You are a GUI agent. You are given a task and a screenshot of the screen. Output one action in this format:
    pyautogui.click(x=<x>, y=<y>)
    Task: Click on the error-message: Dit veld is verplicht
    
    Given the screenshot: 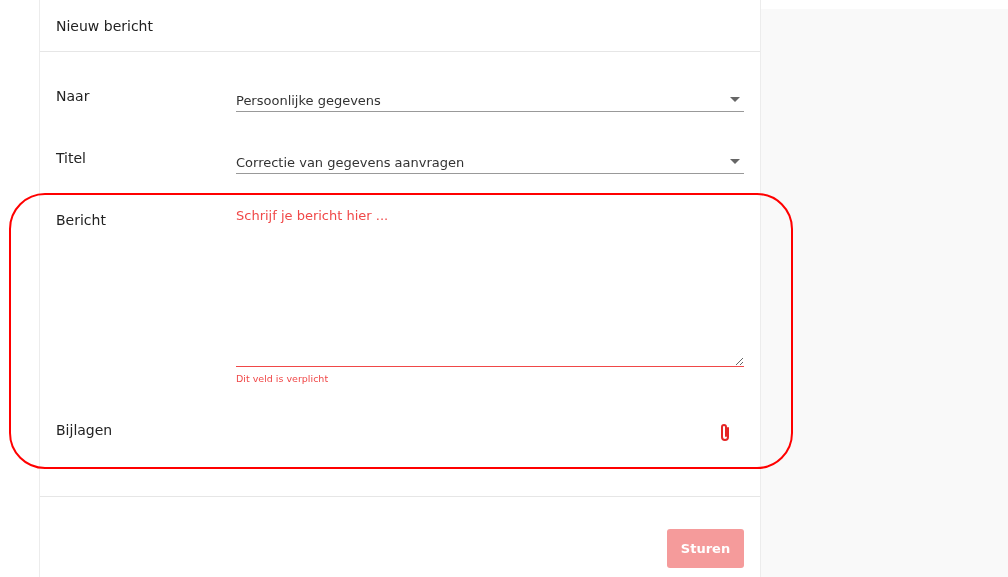 What is the action you would take?
    pyautogui.click(x=282, y=378)
    